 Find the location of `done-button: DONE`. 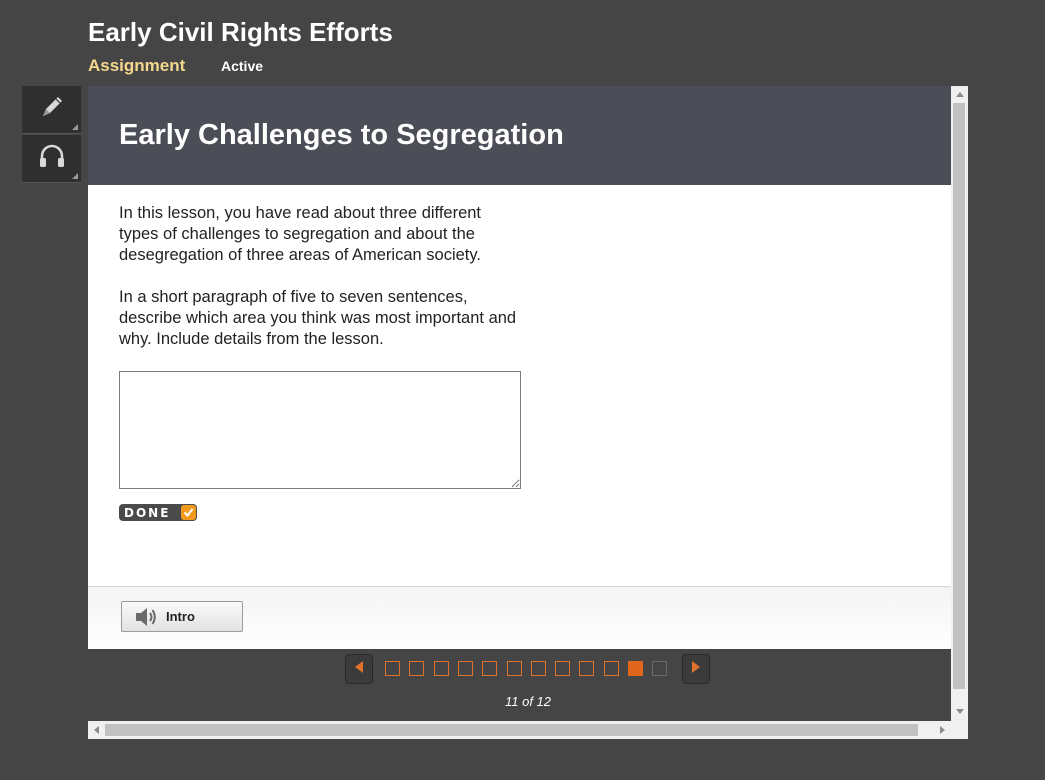

done-button: DONE is located at coordinates (158, 512).